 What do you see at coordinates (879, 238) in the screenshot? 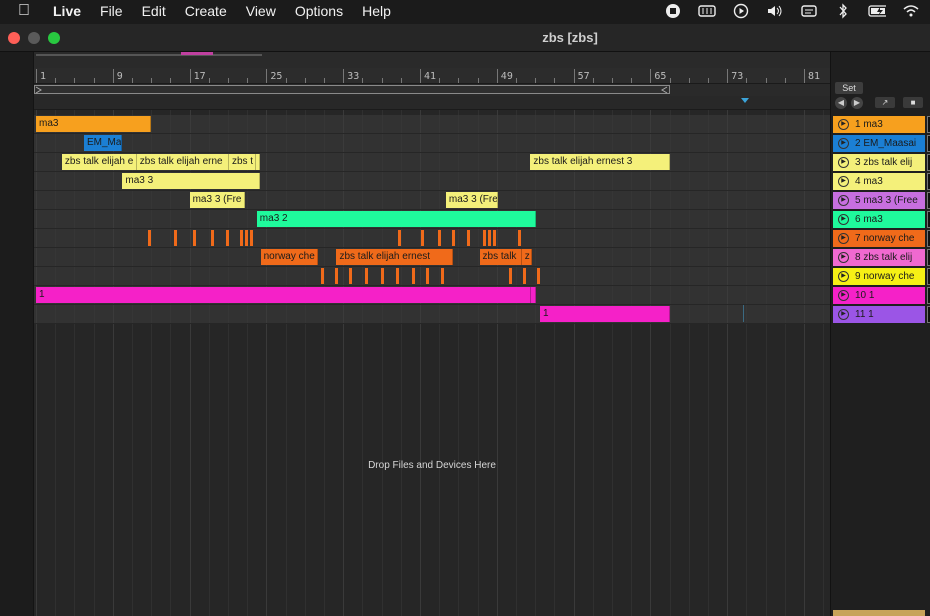
I see `track-header: ▶ 7 norway che` at bounding box center [879, 238].